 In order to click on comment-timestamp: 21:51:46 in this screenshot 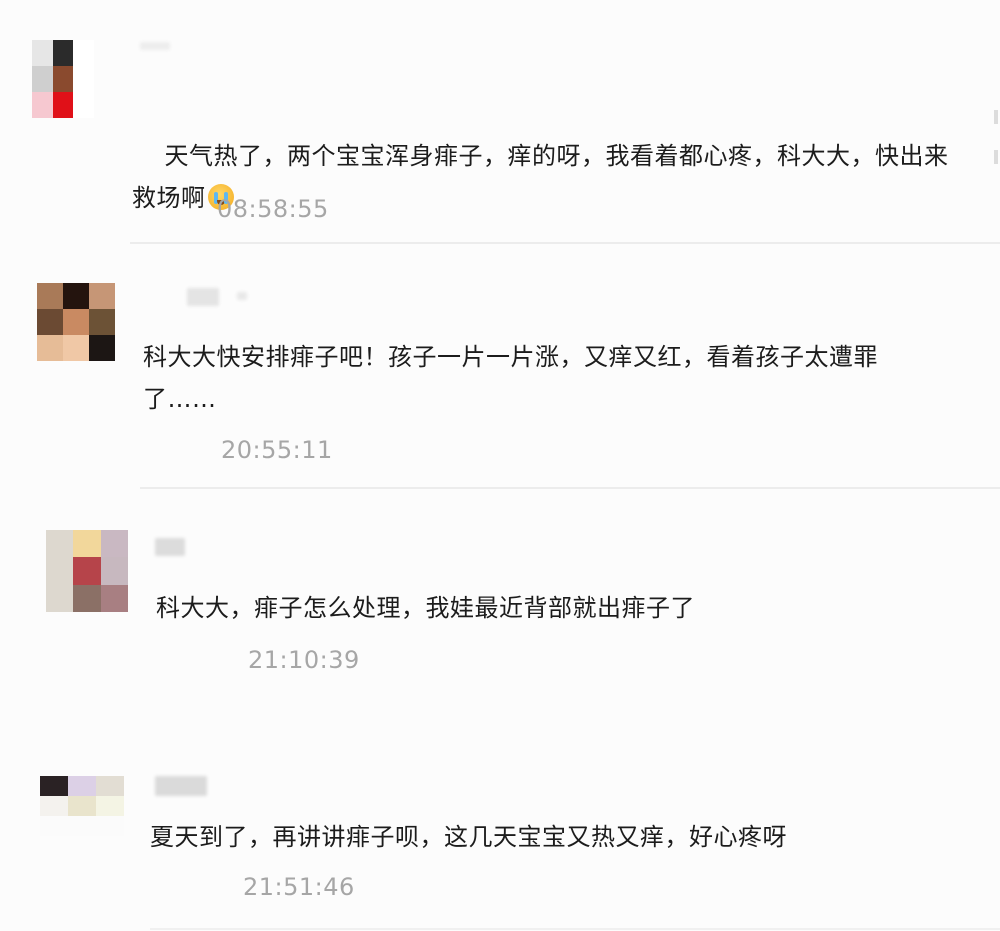, I will do `click(299, 887)`.